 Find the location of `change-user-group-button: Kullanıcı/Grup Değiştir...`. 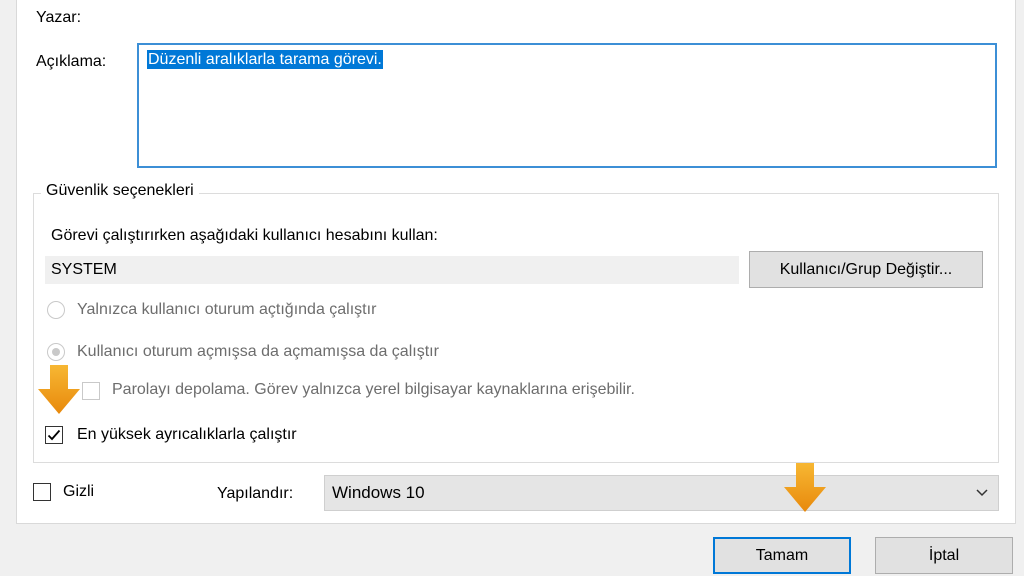

change-user-group-button: Kullanıcı/Grup Değiştir... is located at coordinates (866, 269).